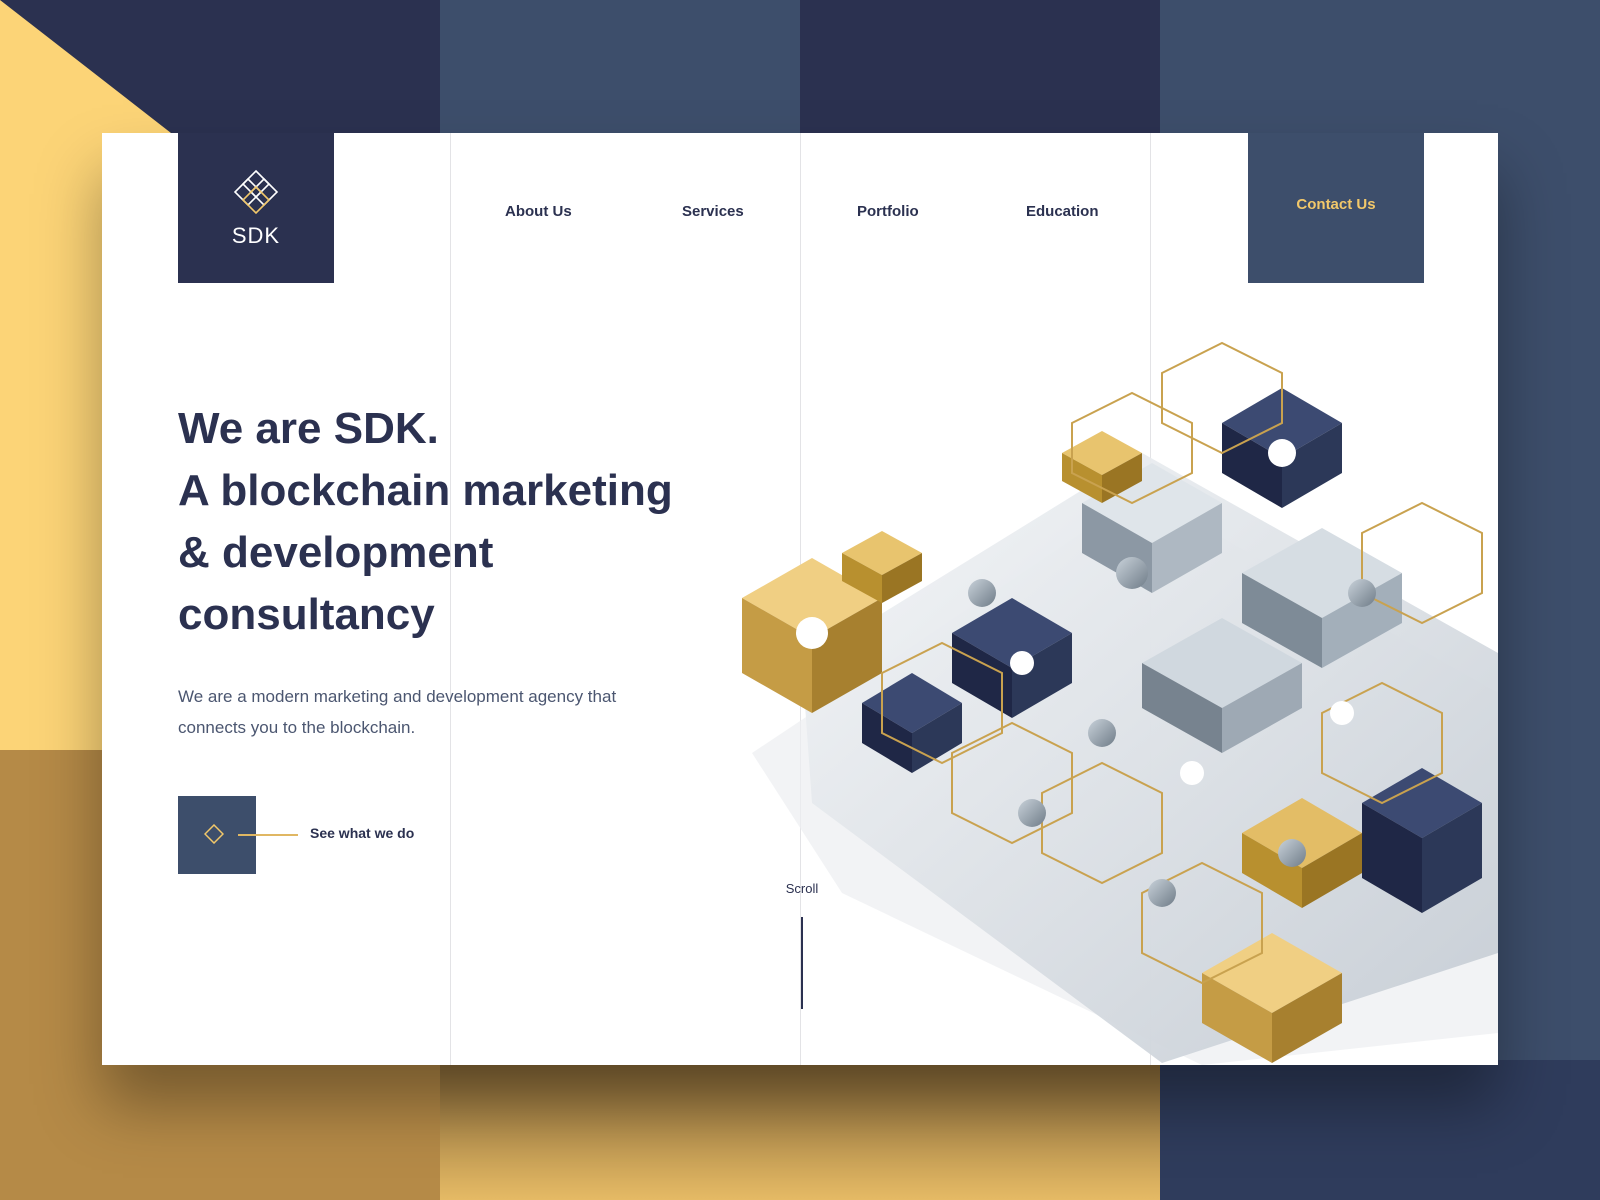 This screenshot has height=1200, width=1600. Describe the element at coordinates (1062, 211) in the screenshot. I see `nav-link-education: Education` at that location.